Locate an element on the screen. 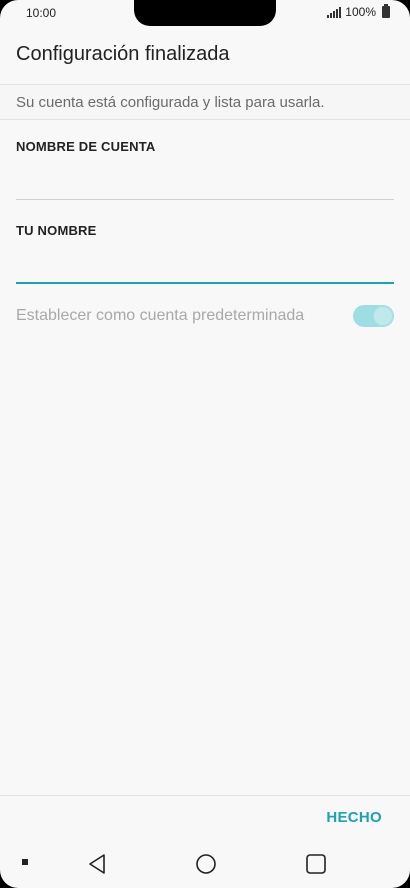 This screenshot has width=410, height=888. page-title: Configuración finalizada is located at coordinates (123, 54).